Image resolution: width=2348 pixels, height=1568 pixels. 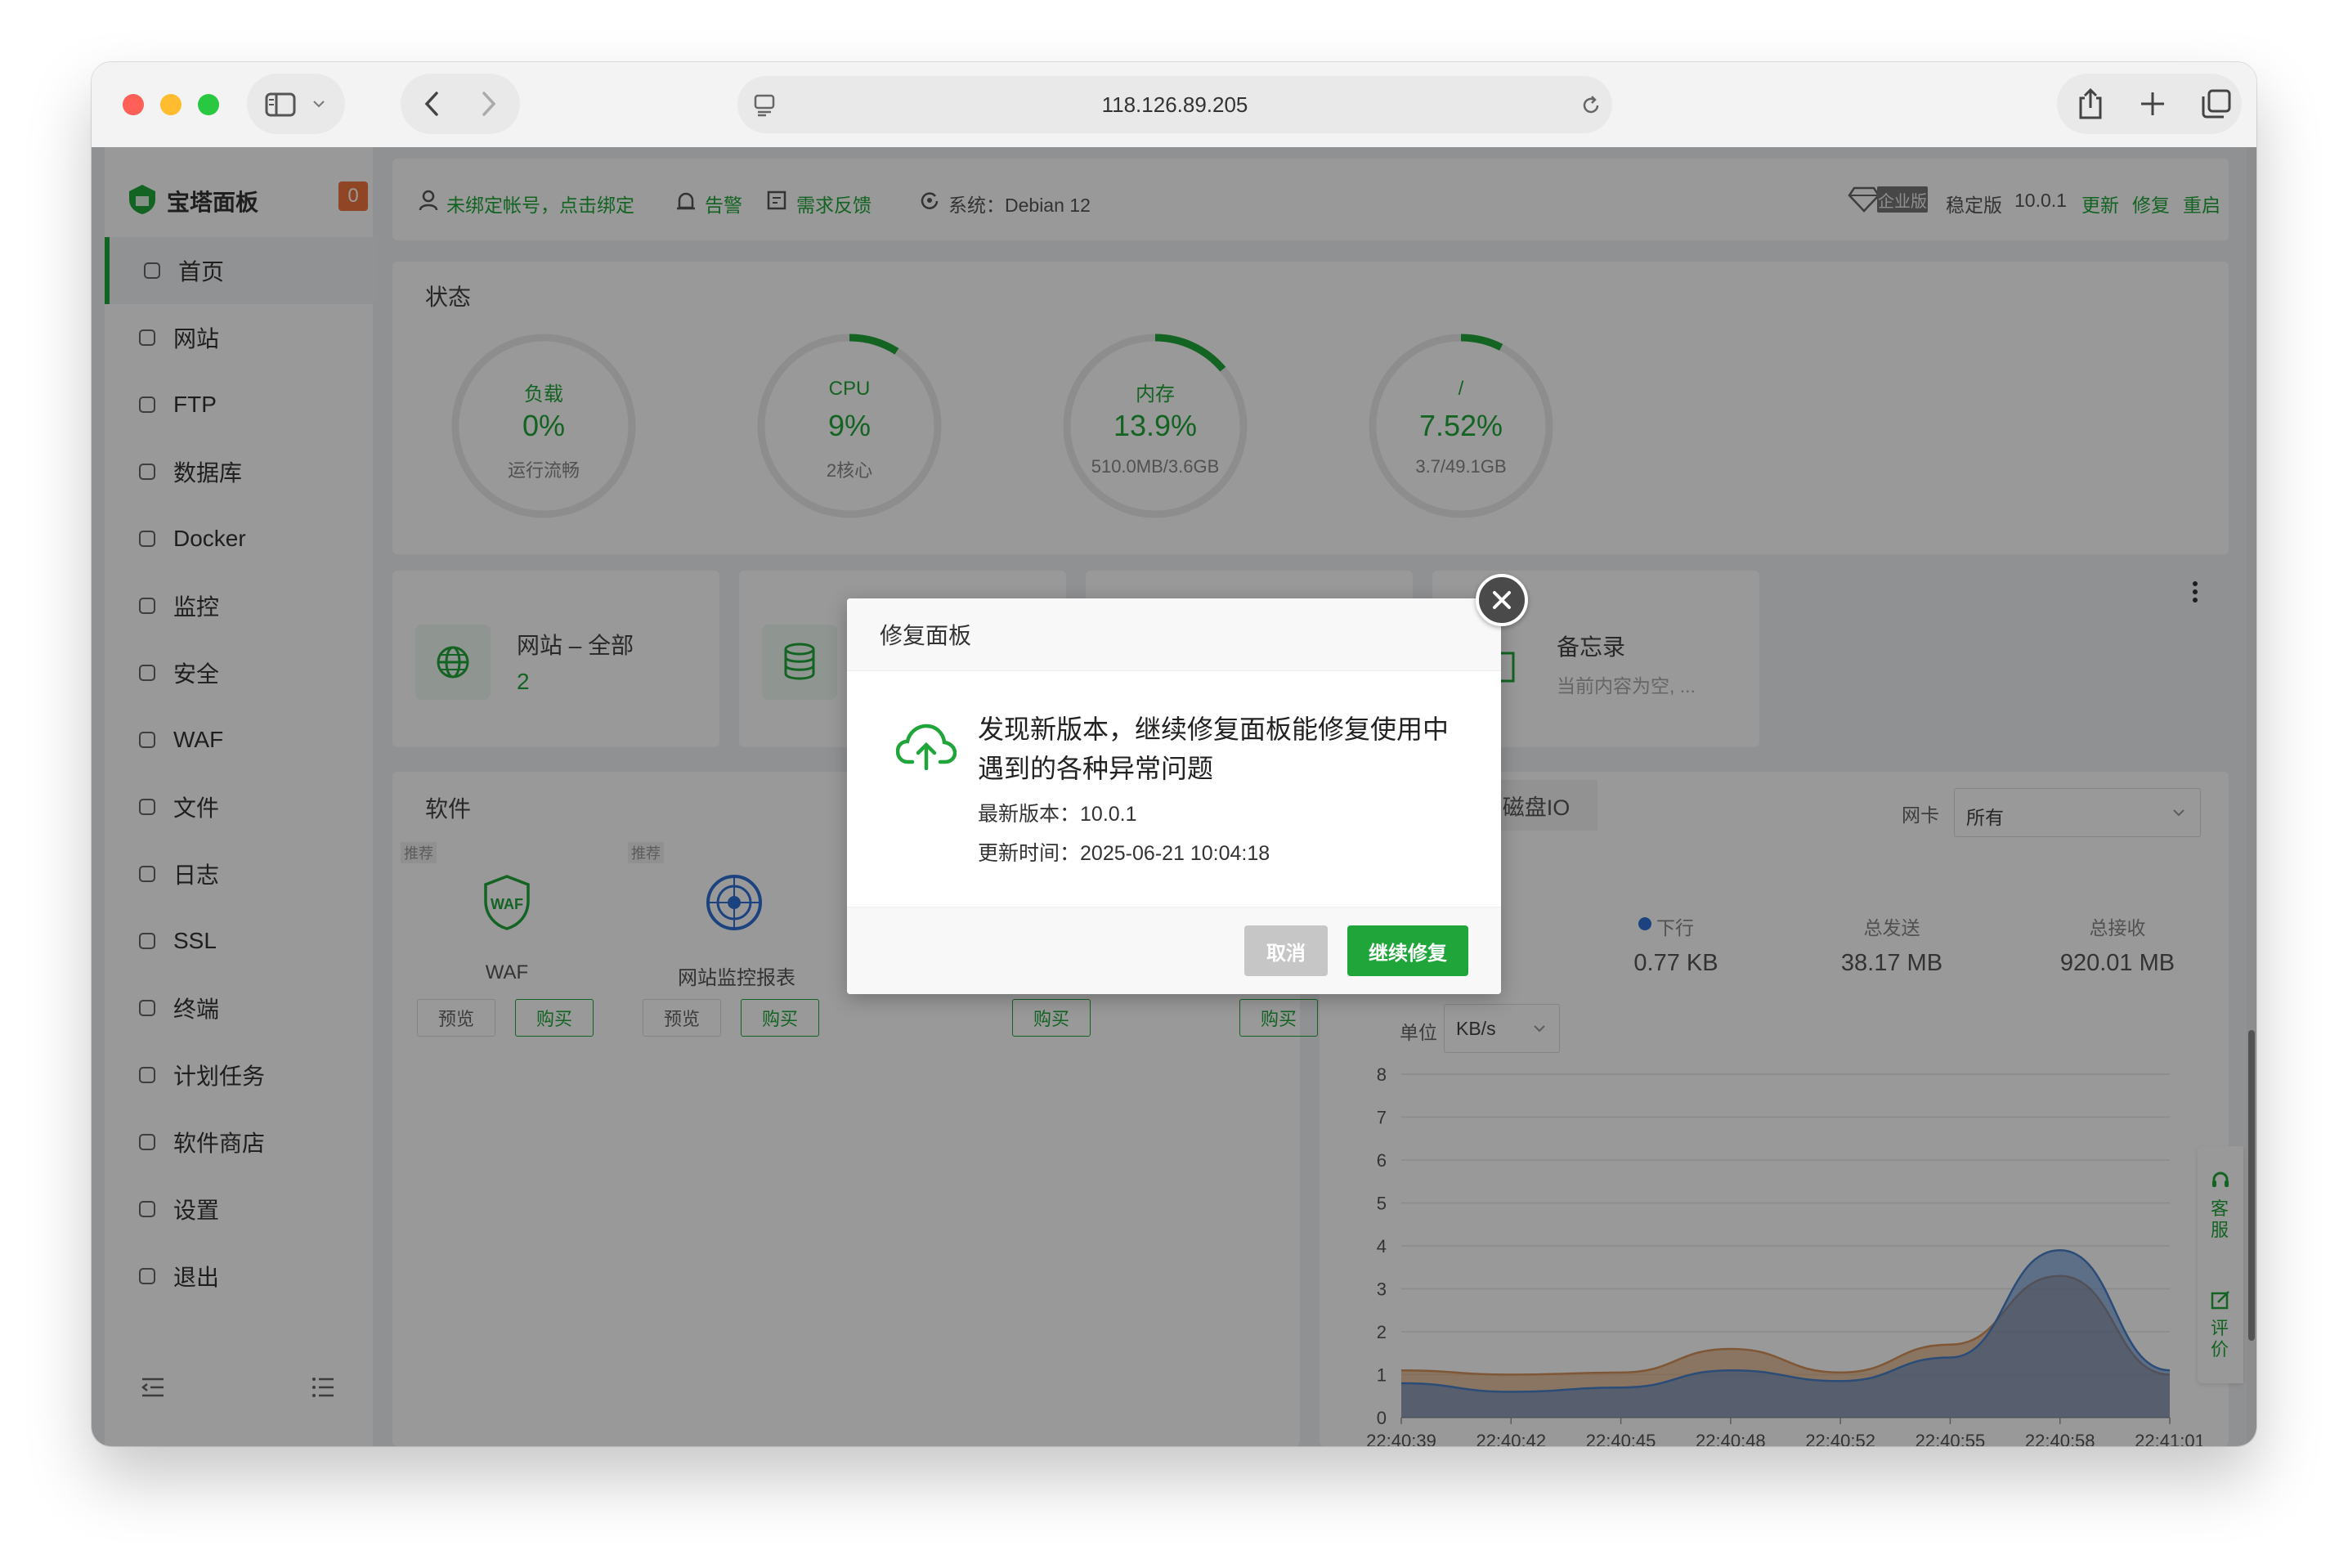 I want to click on dialog-close-button, so click(x=1502, y=600).